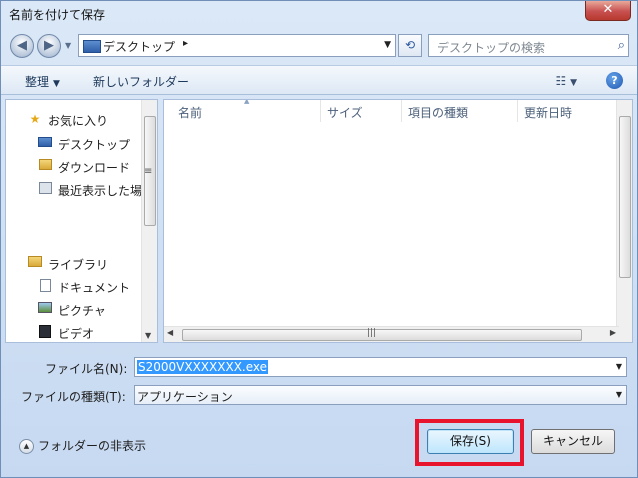  I want to click on annotation-highlight-box, so click(469, 442).